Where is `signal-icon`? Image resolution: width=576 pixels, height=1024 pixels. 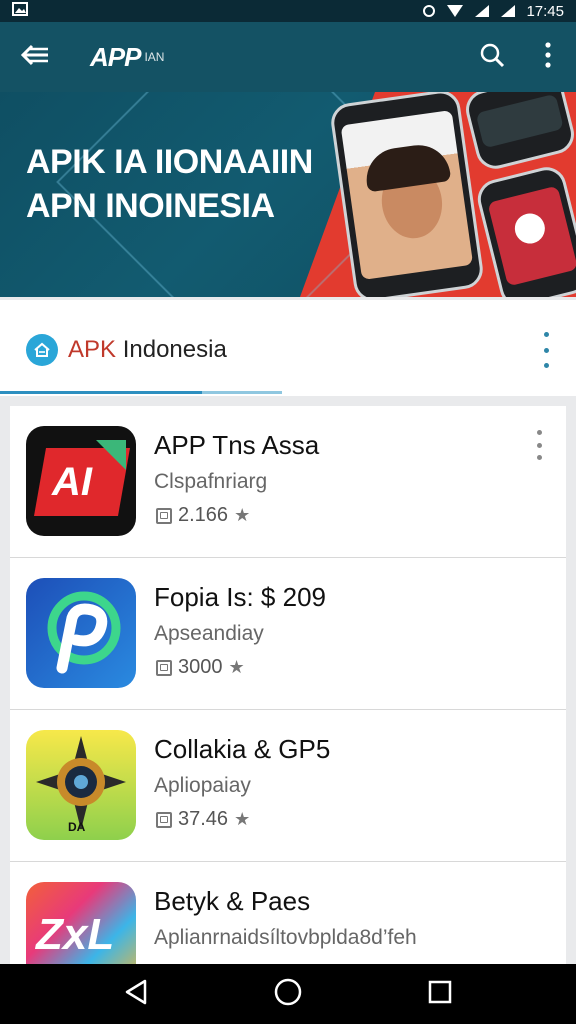 signal-icon is located at coordinates (482, 11).